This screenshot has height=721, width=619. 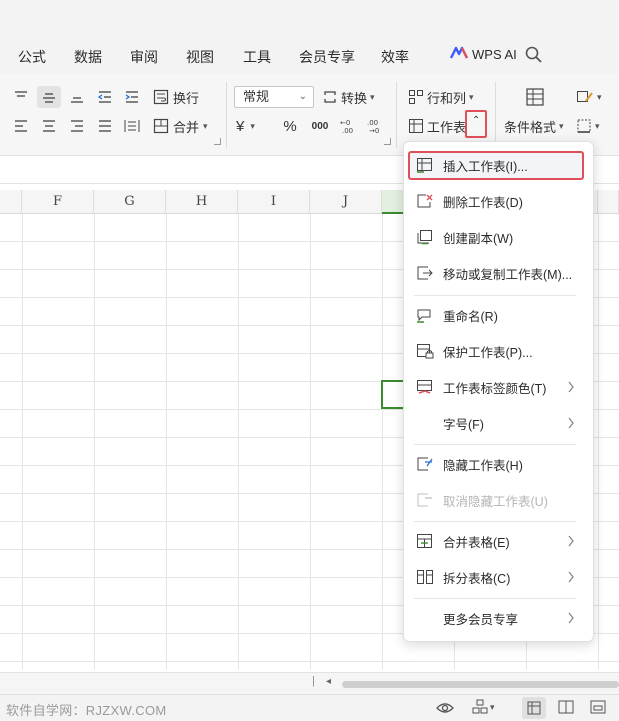 I want to click on menu-item-delete-sheet: 删除工作表(D), so click(x=498, y=201).